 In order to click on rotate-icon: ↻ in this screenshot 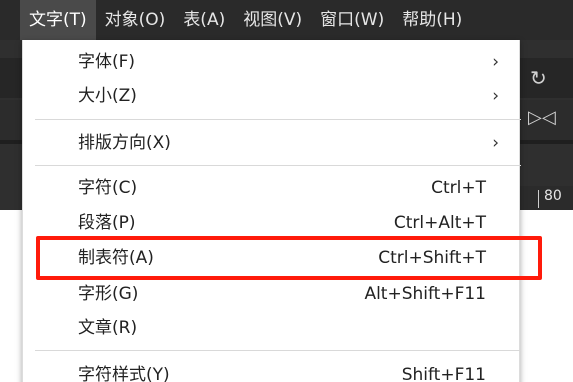, I will do `click(538, 78)`.